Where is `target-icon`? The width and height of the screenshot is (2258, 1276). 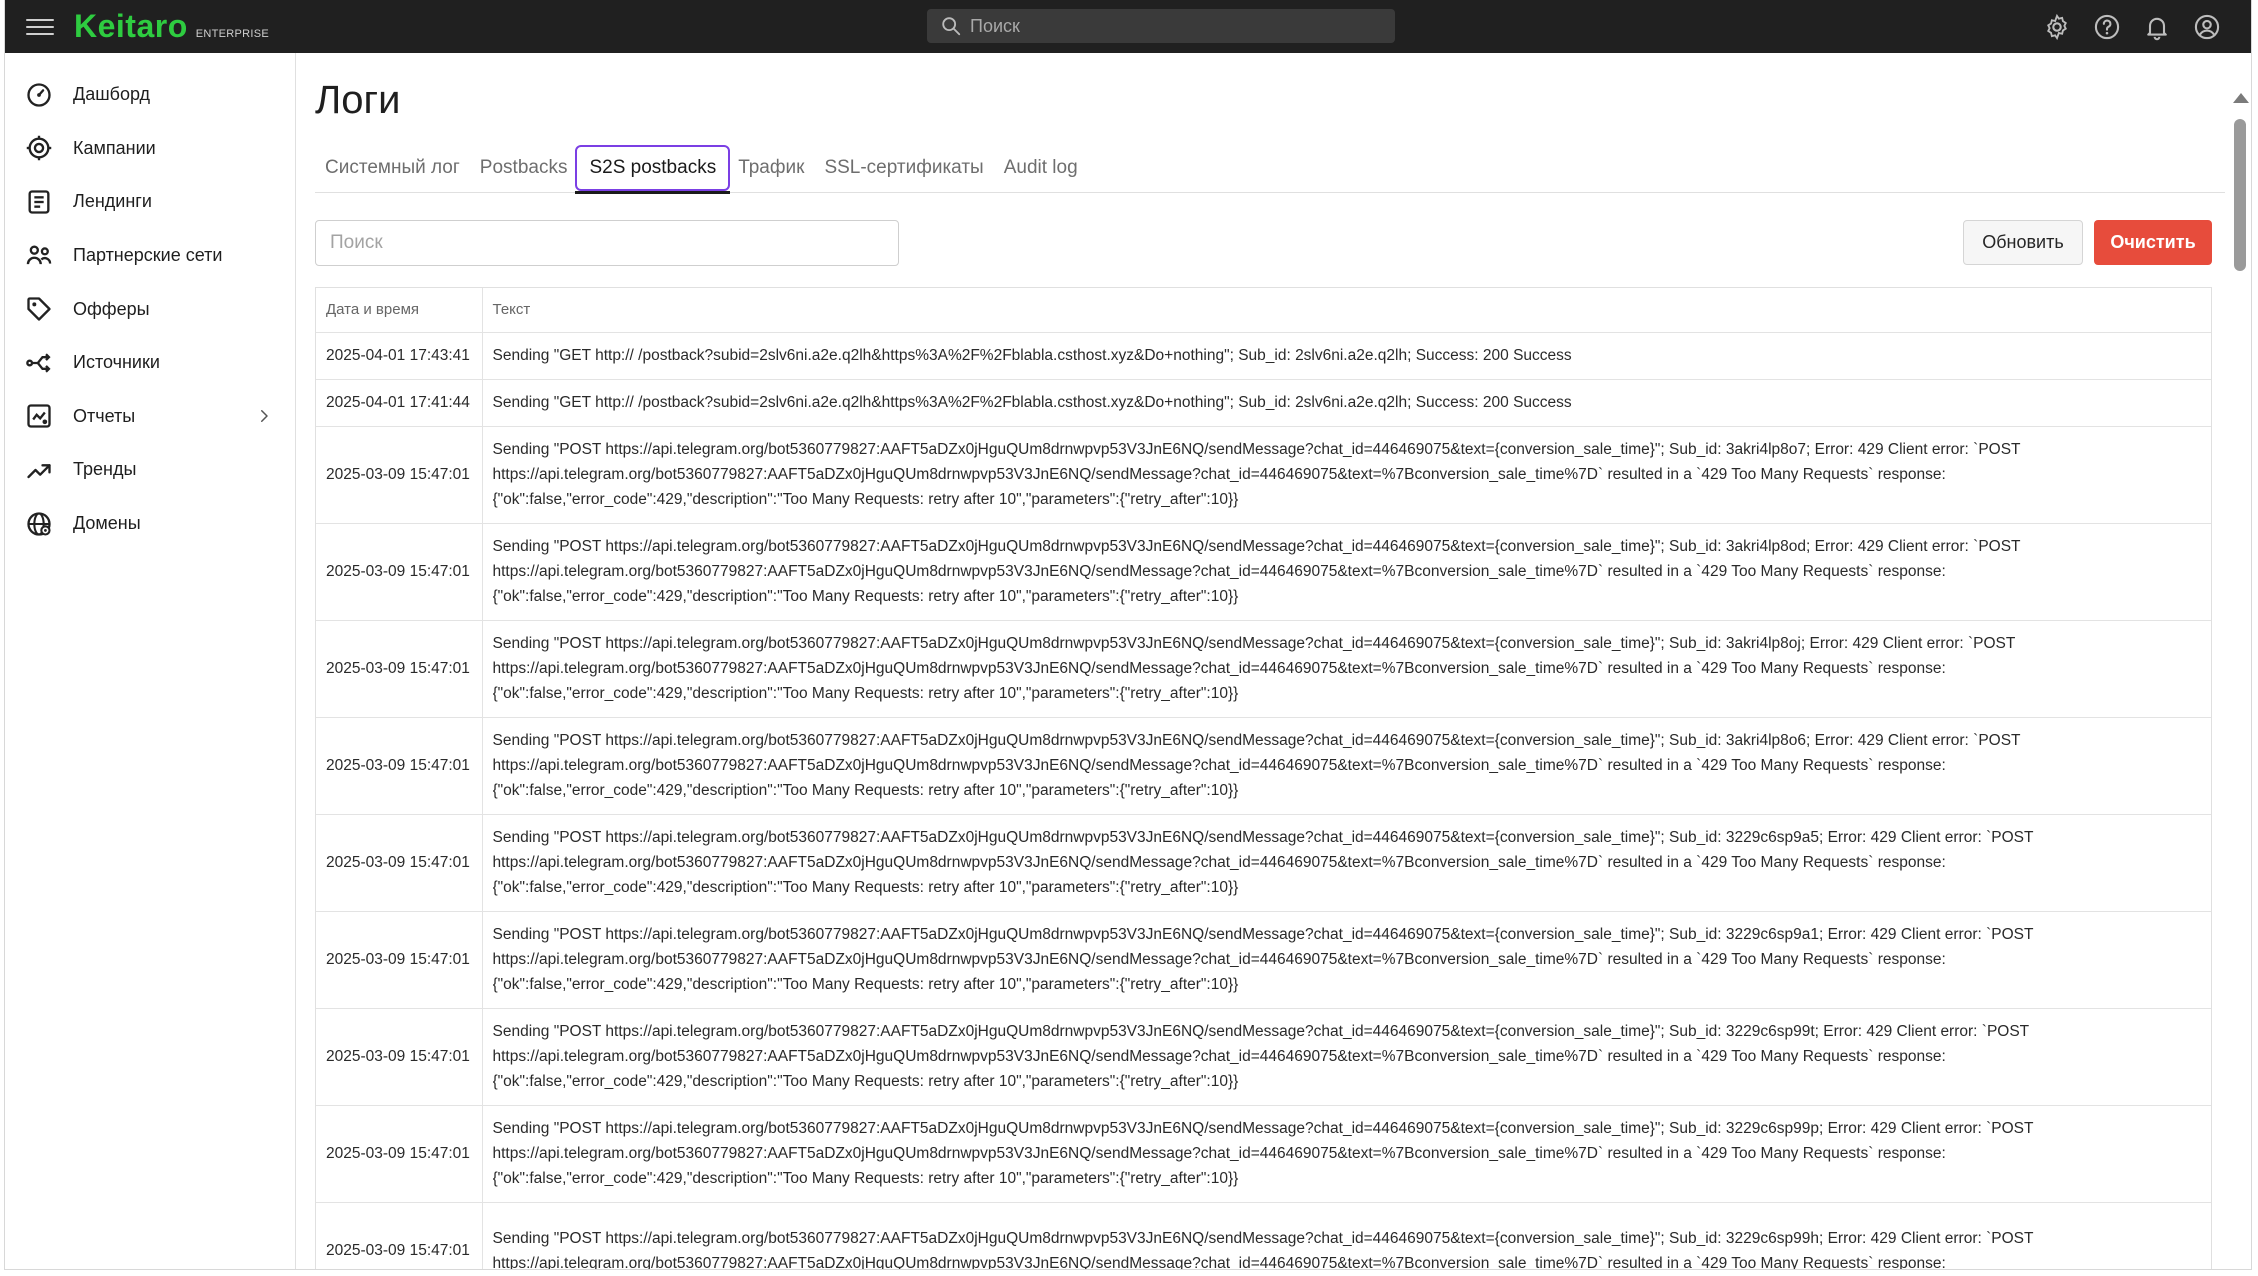 target-icon is located at coordinates (39, 148).